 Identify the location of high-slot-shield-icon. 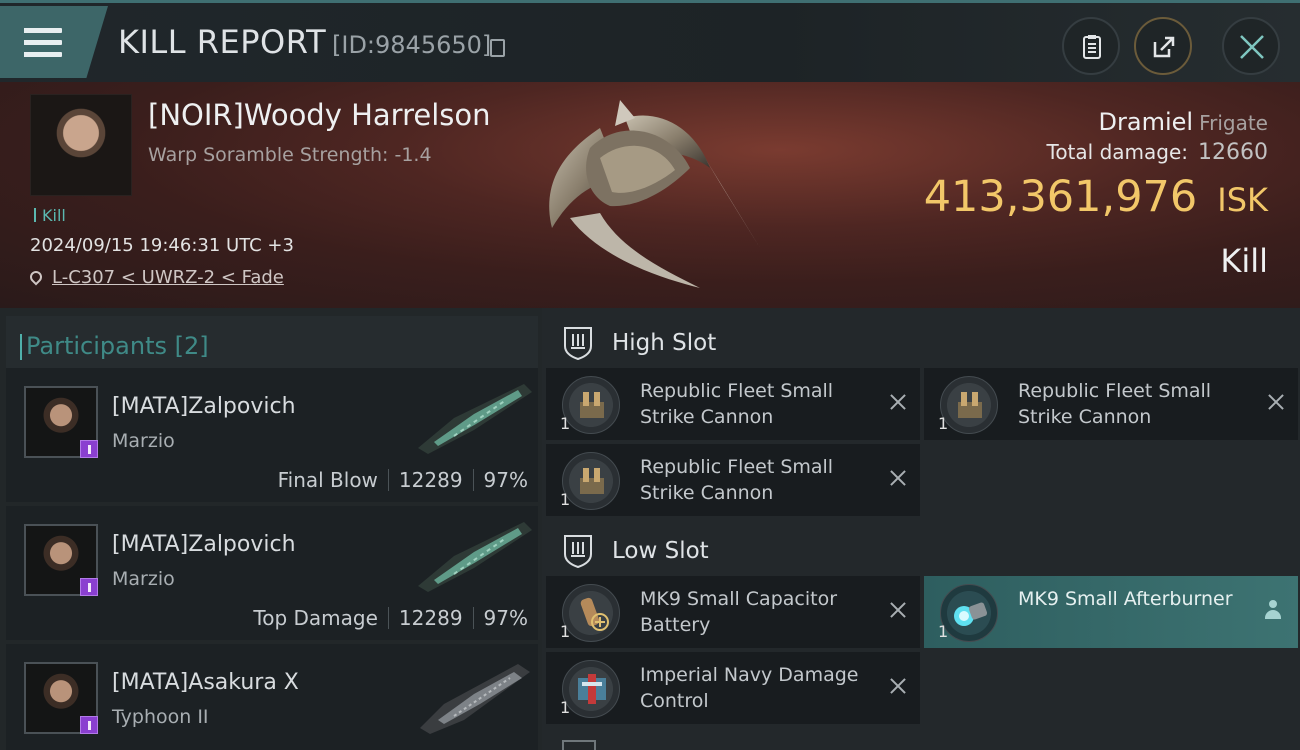
(578, 343).